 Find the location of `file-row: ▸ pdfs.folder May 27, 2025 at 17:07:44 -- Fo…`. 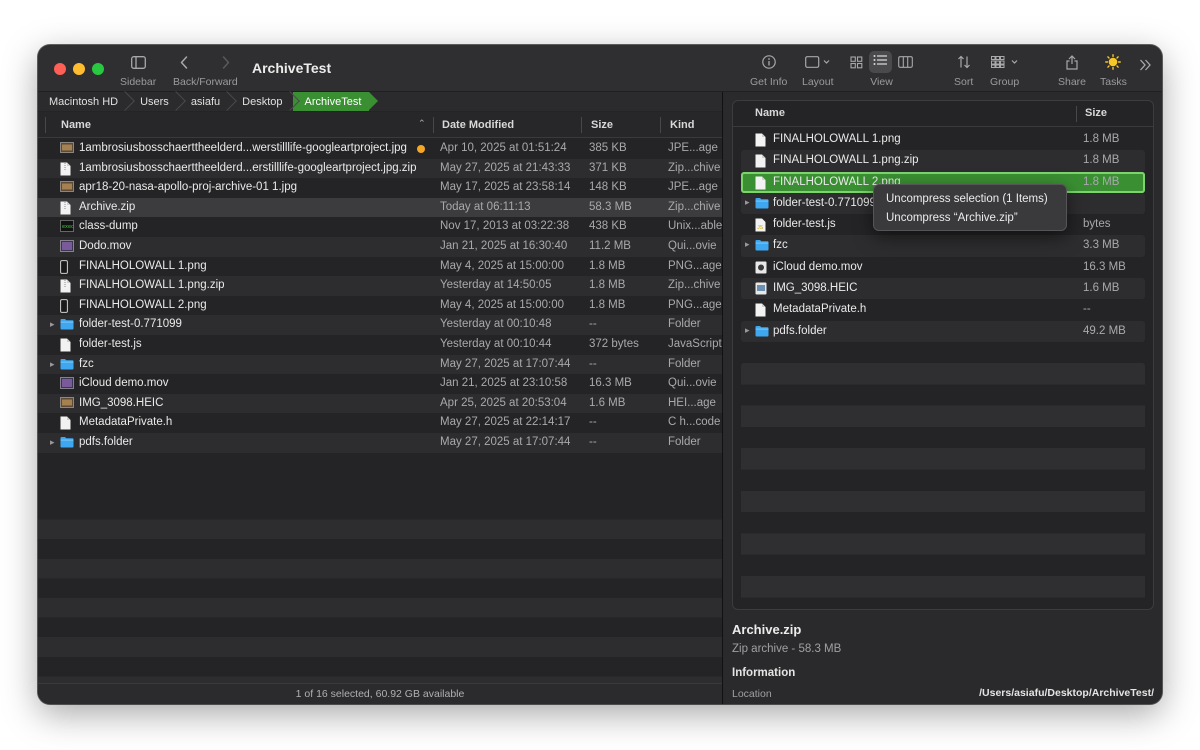

file-row: ▸ pdfs.folder May 27, 2025 at 17:07:44 -- Fo… is located at coordinates (380, 442).